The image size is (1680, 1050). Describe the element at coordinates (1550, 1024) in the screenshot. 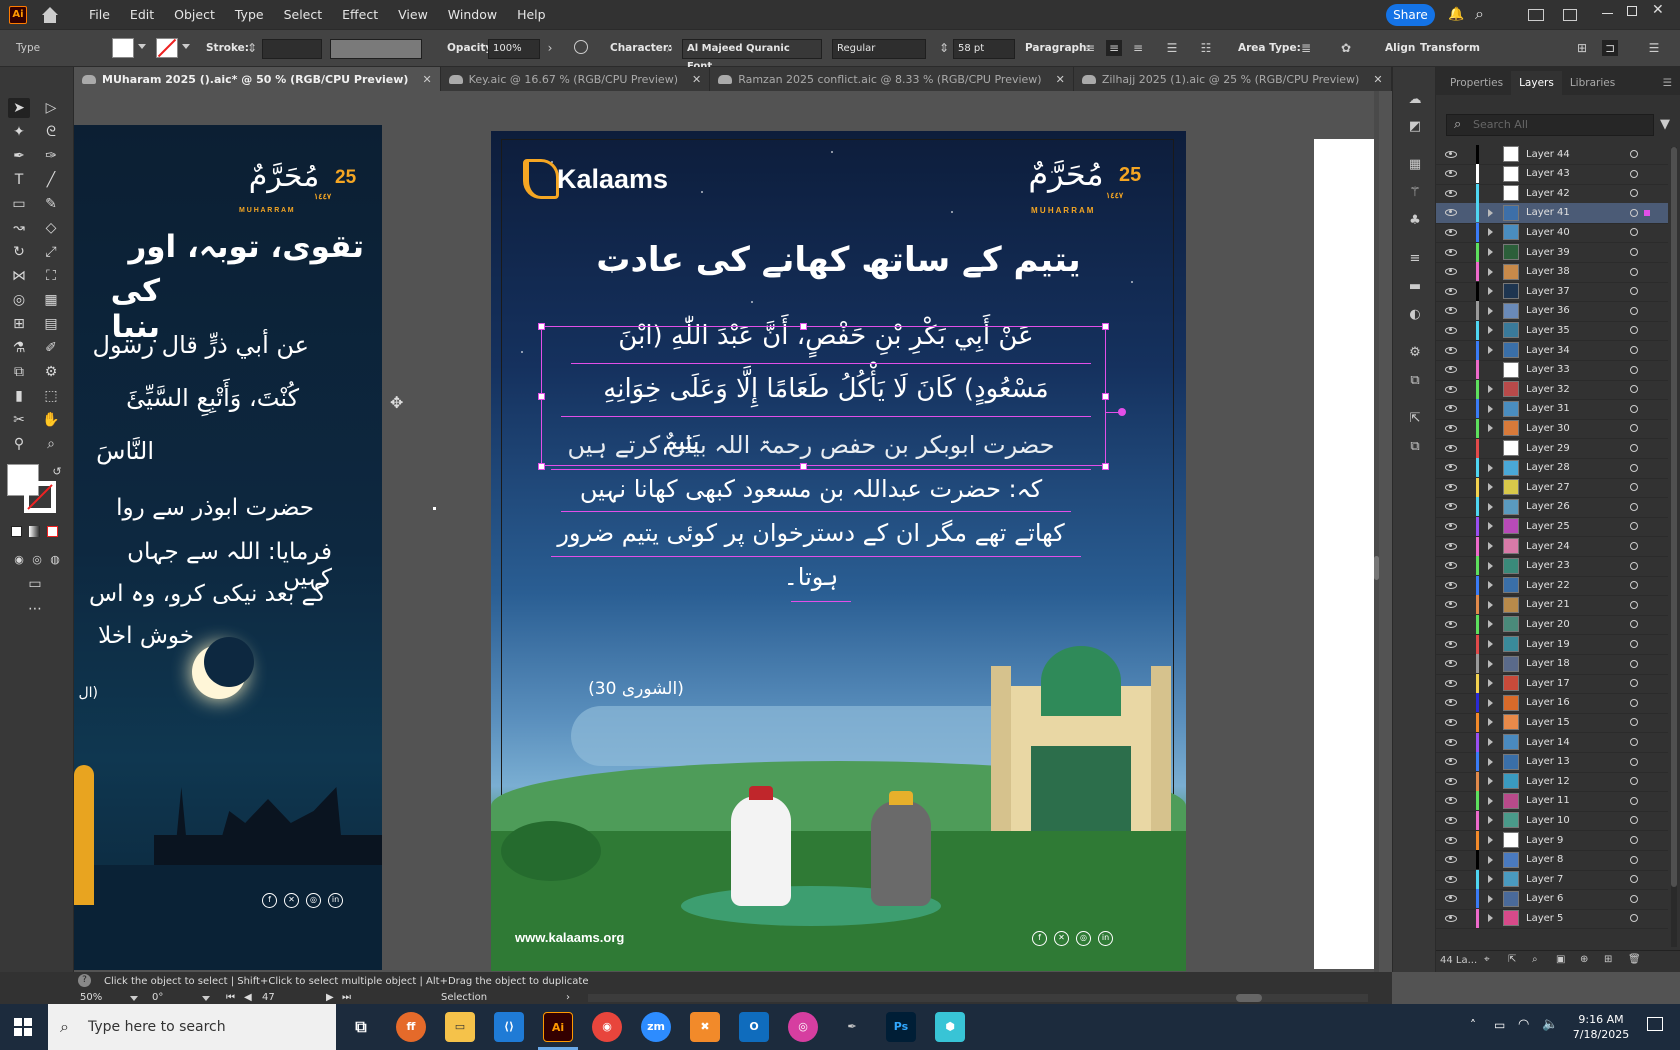

I see `tray-volume-icon: 🔈` at that location.